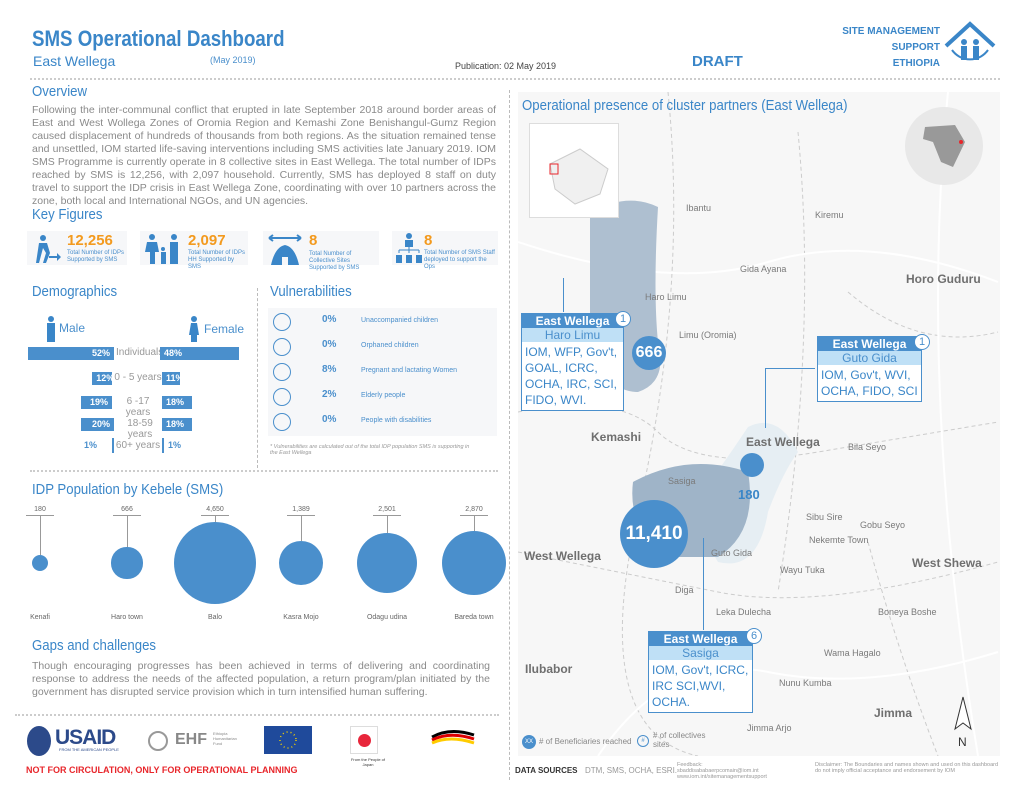 Image resolution: width=1020 pixels, height=788 pixels. What do you see at coordinates (769, 728) in the screenshot?
I see `place-label: Jimma Arjo` at bounding box center [769, 728].